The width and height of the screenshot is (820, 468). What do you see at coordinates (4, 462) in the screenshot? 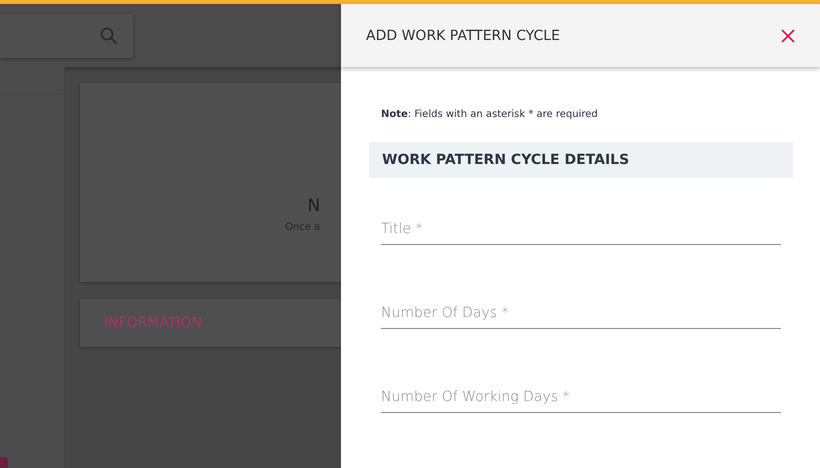
I see `sidebar-tab` at bounding box center [4, 462].